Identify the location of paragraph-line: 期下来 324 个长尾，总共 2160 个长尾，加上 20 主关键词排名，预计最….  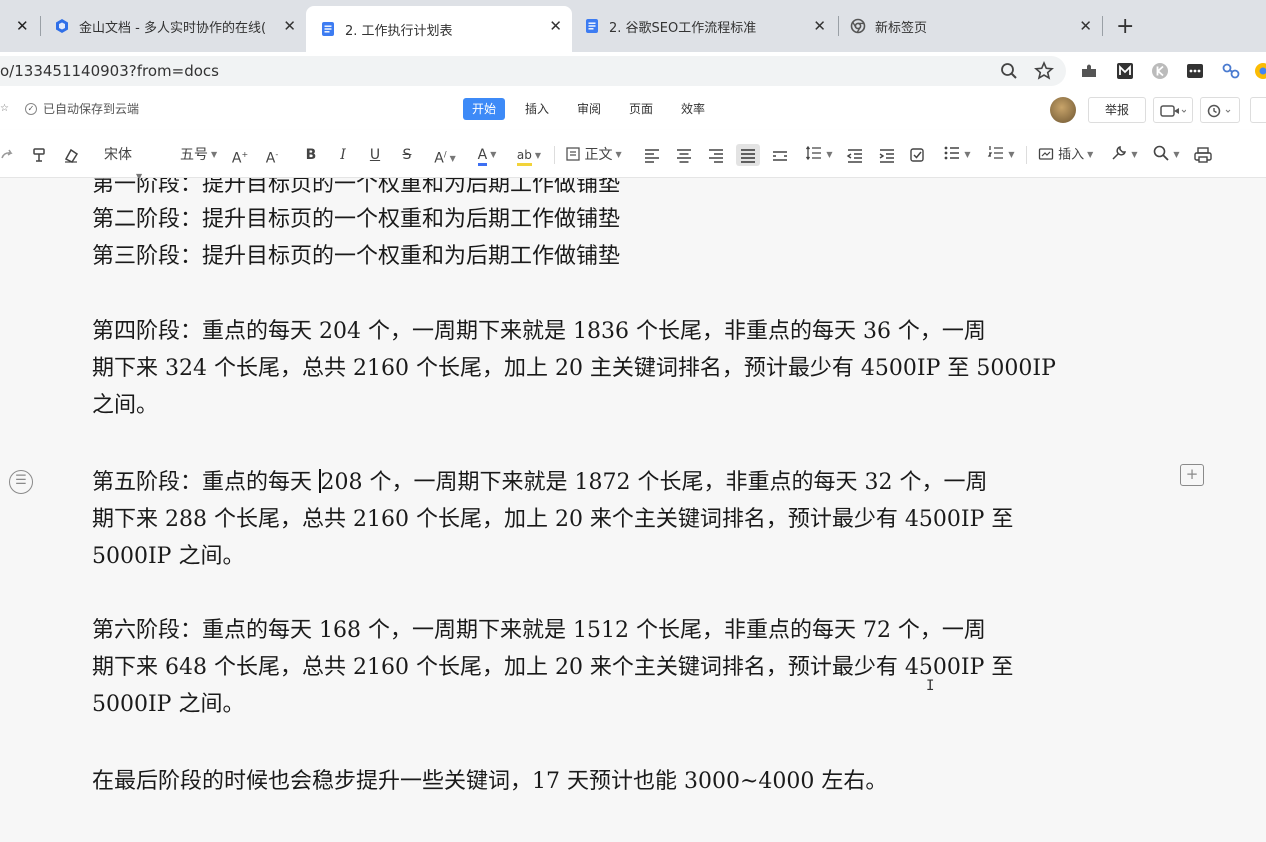
(574, 368).